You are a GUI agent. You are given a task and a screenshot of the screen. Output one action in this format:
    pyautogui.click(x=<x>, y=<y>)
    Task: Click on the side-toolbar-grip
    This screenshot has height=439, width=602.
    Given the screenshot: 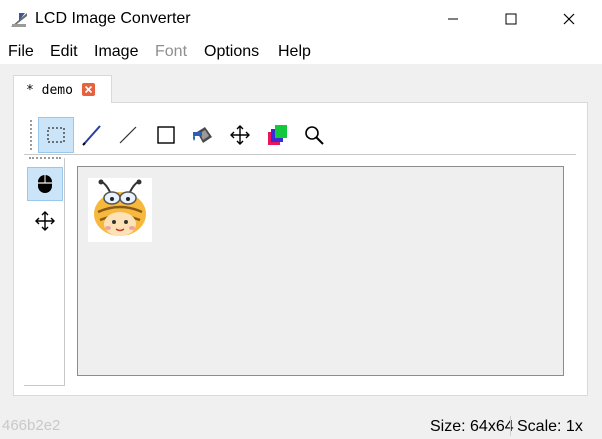 What is the action you would take?
    pyautogui.click(x=45, y=159)
    